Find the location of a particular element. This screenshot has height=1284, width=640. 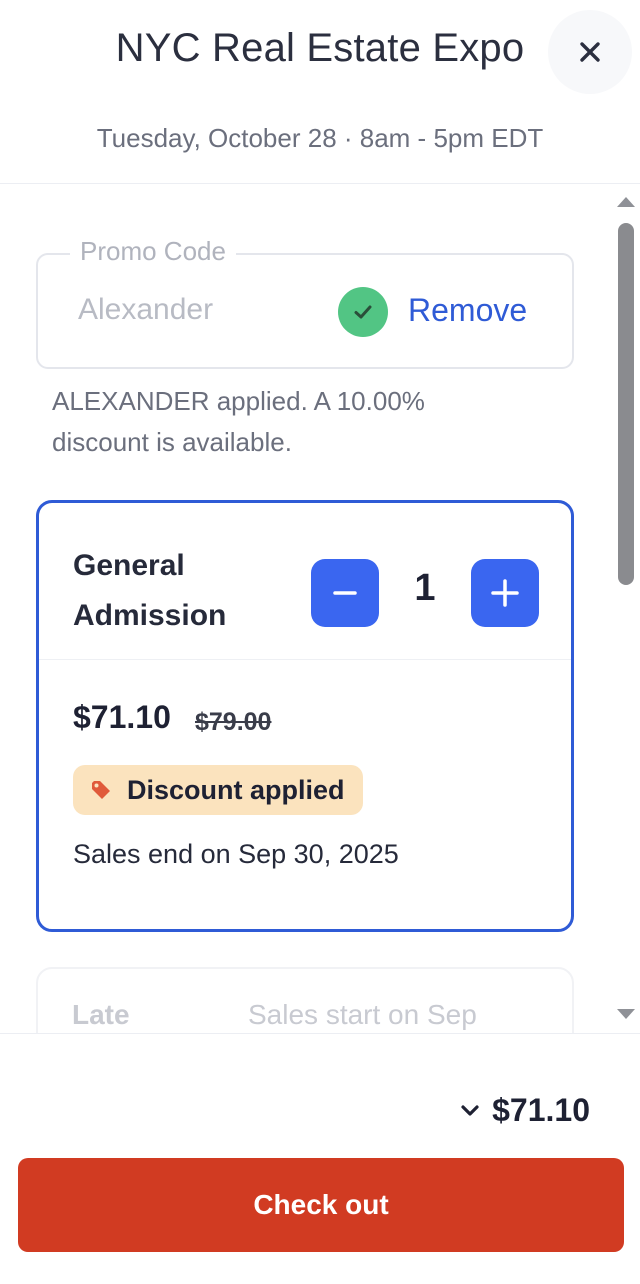

order-total-toggle: $71.10 is located at coordinates (525, 1110).